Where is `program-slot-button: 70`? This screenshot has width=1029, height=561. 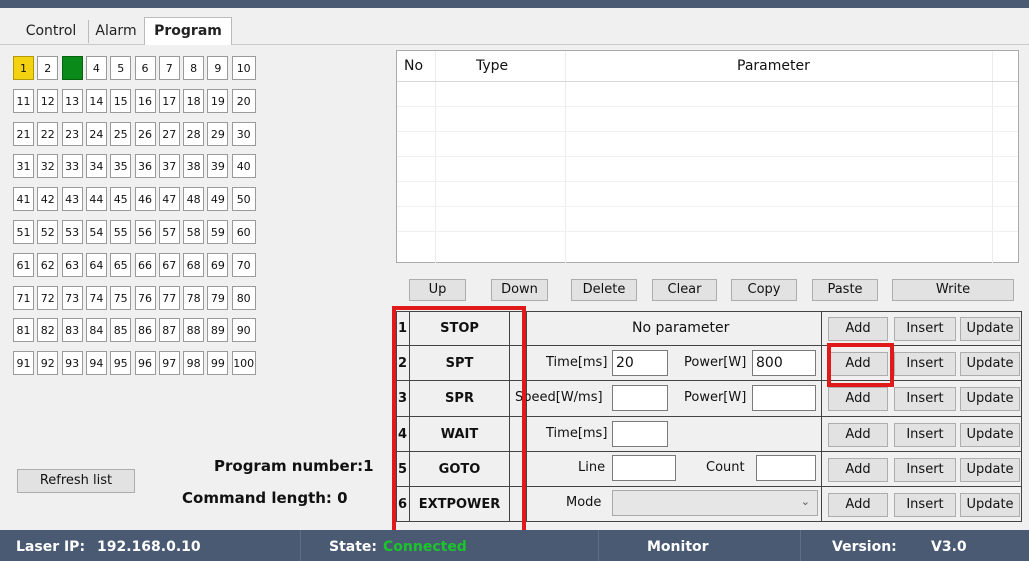
program-slot-button: 70 is located at coordinates (243, 264).